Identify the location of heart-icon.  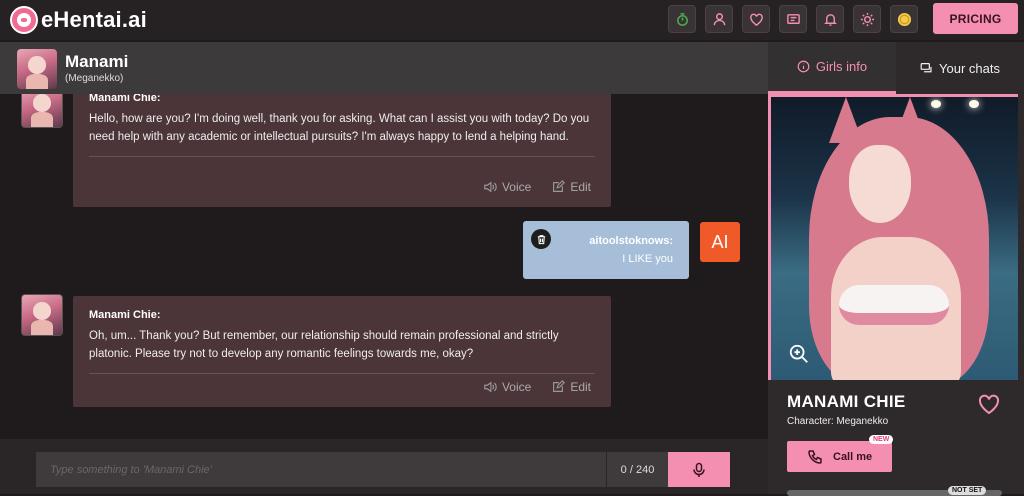
(756, 19).